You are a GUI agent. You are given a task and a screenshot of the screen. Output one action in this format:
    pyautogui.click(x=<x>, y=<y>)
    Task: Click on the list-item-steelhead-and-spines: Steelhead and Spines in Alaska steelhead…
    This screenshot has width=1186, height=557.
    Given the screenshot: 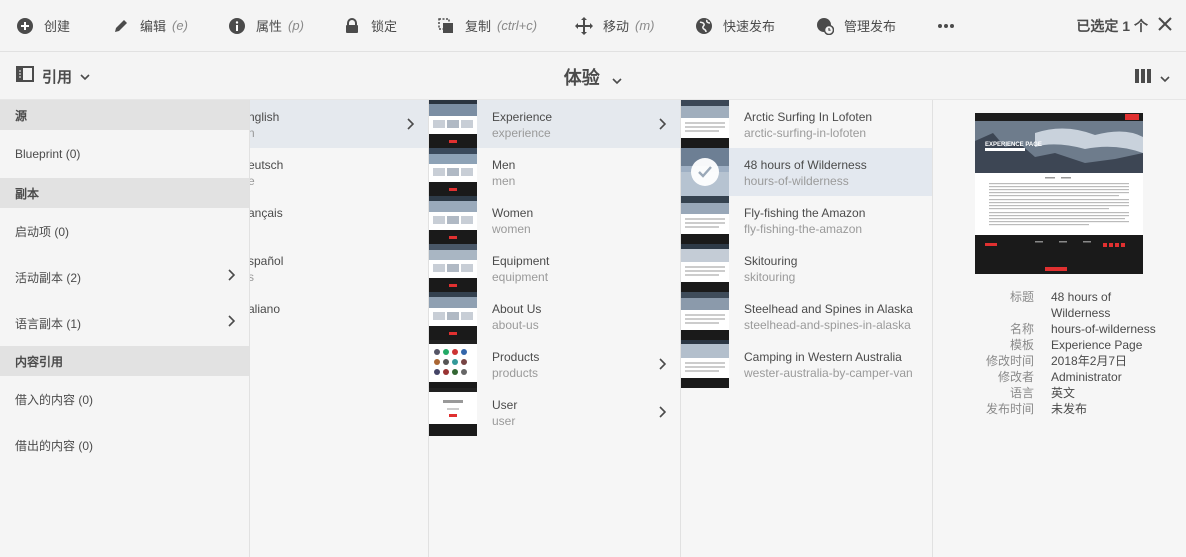 What is the action you would take?
    pyautogui.click(x=806, y=316)
    